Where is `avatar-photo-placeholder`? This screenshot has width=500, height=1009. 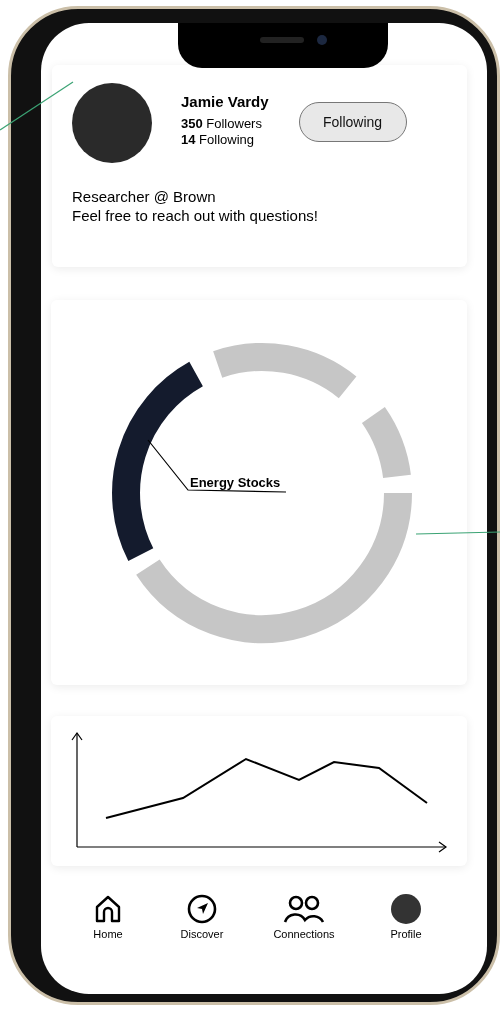 avatar-photo-placeholder is located at coordinates (406, 909).